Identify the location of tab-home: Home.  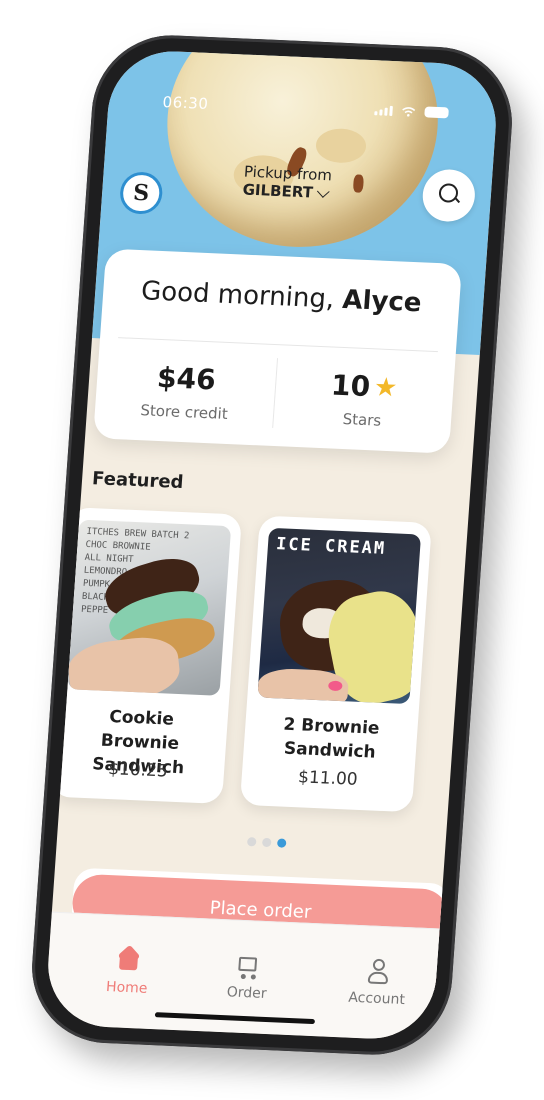
(127, 971).